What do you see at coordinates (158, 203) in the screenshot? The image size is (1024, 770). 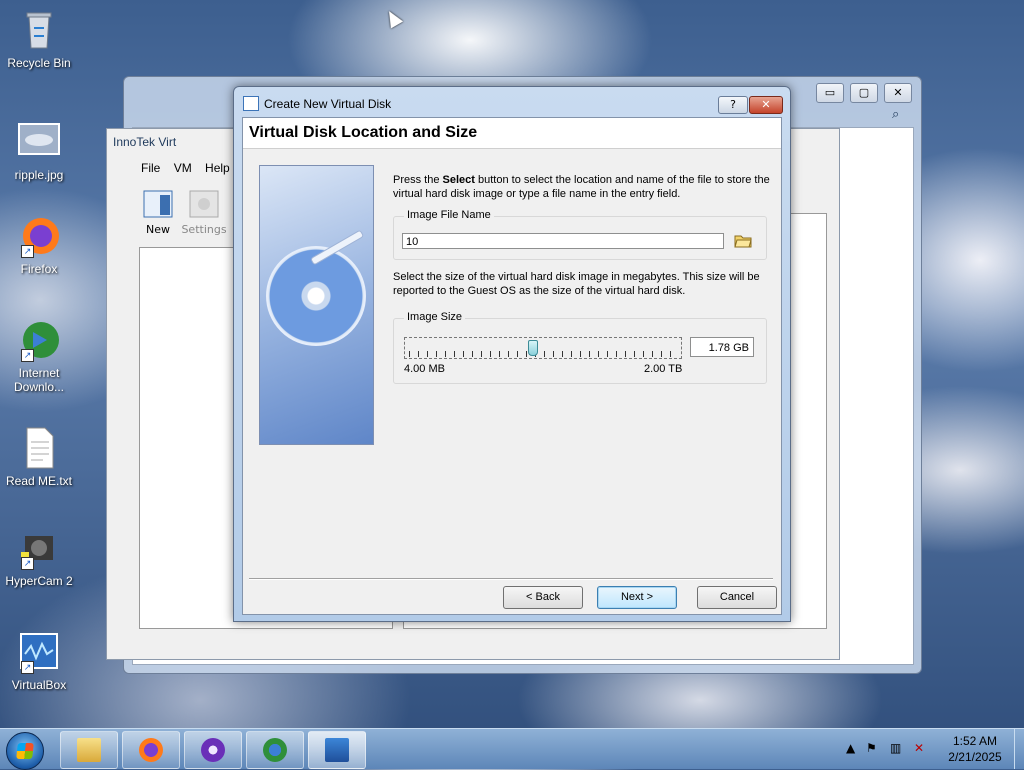 I see `new-vm-icon` at bounding box center [158, 203].